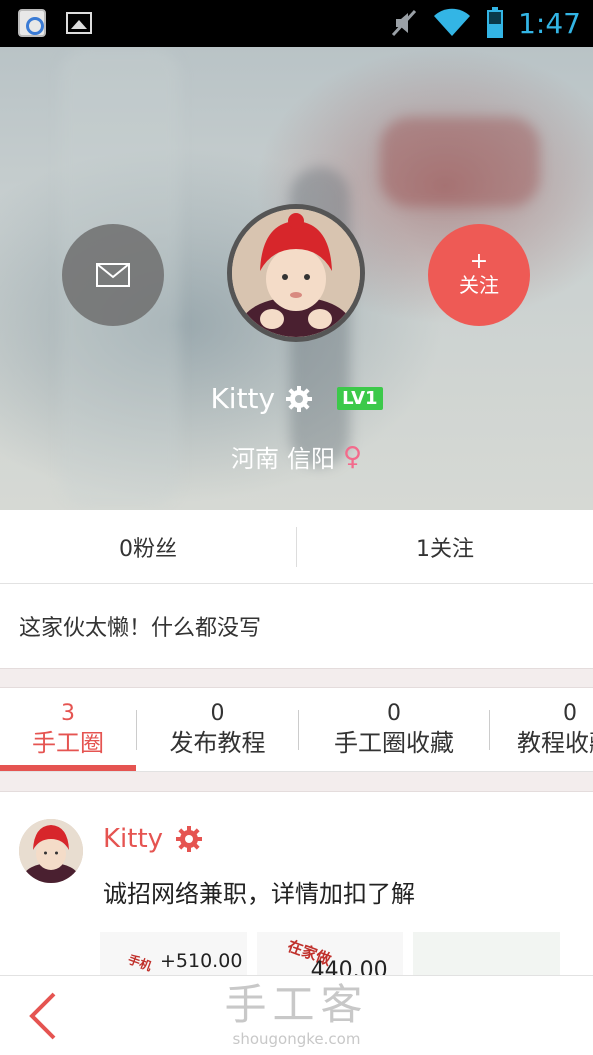  I want to click on post-avatar, so click(51, 851).